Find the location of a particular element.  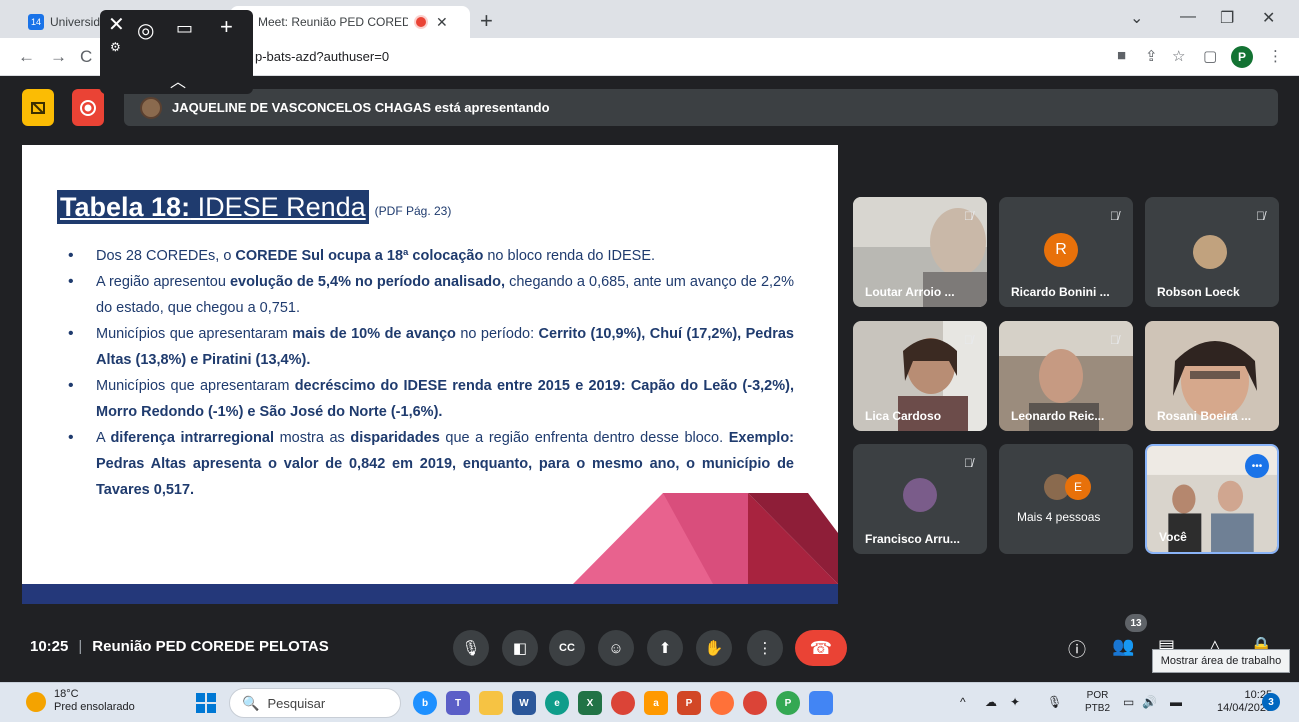

meeting-name: Reunião PED COREDE PELOTAS is located at coordinates (210, 646).